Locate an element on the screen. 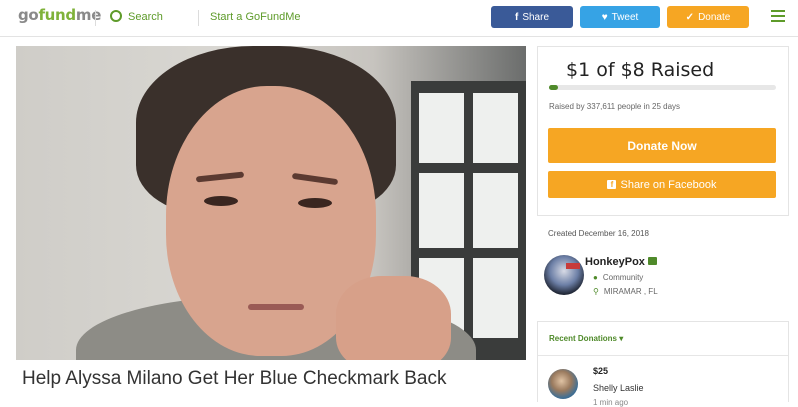 The image size is (798, 407). tweet-label: Tweet is located at coordinates (625, 17).